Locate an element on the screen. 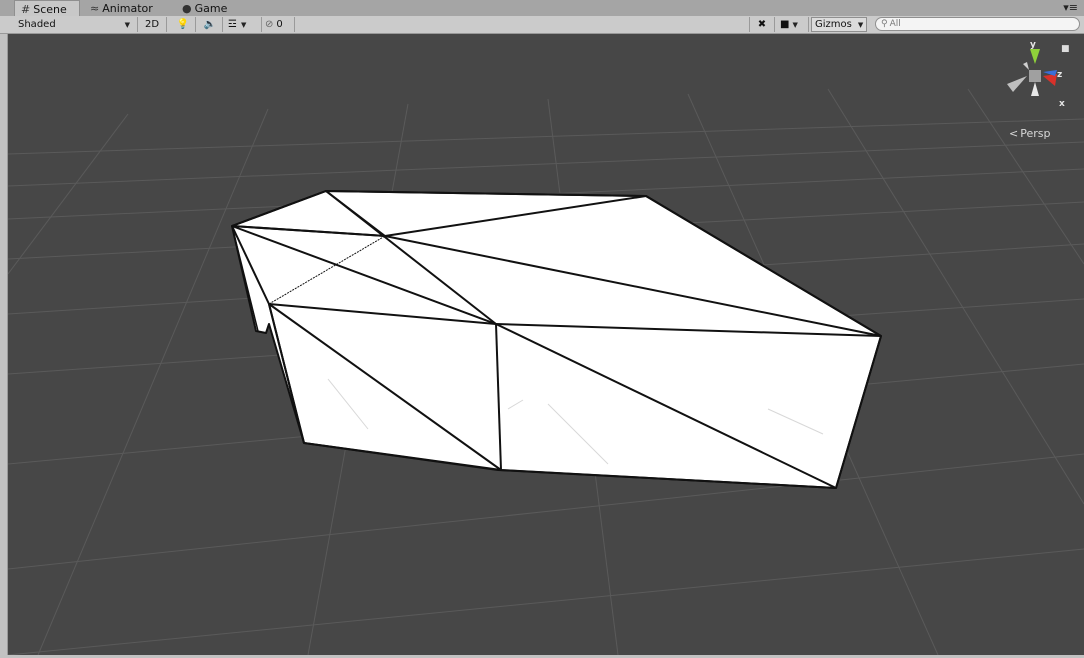  hidden-count: 0 is located at coordinates (279, 24).